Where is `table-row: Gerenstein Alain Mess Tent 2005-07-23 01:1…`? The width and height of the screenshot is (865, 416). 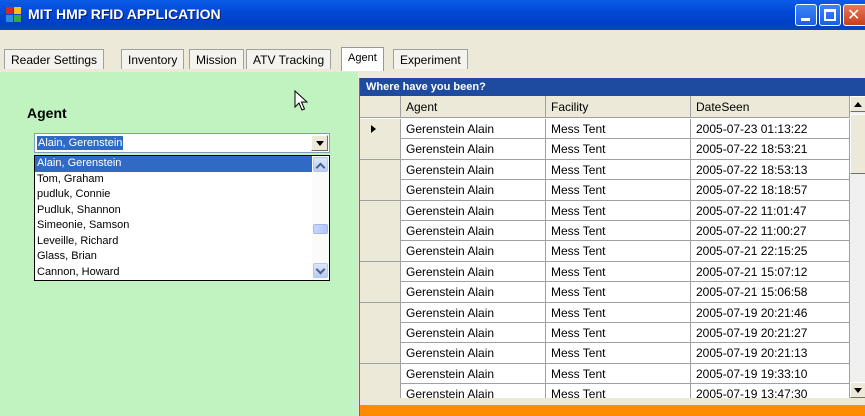
table-row: Gerenstein Alain Mess Tent 2005-07-23 01:1… is located at coordinates (605, 129).